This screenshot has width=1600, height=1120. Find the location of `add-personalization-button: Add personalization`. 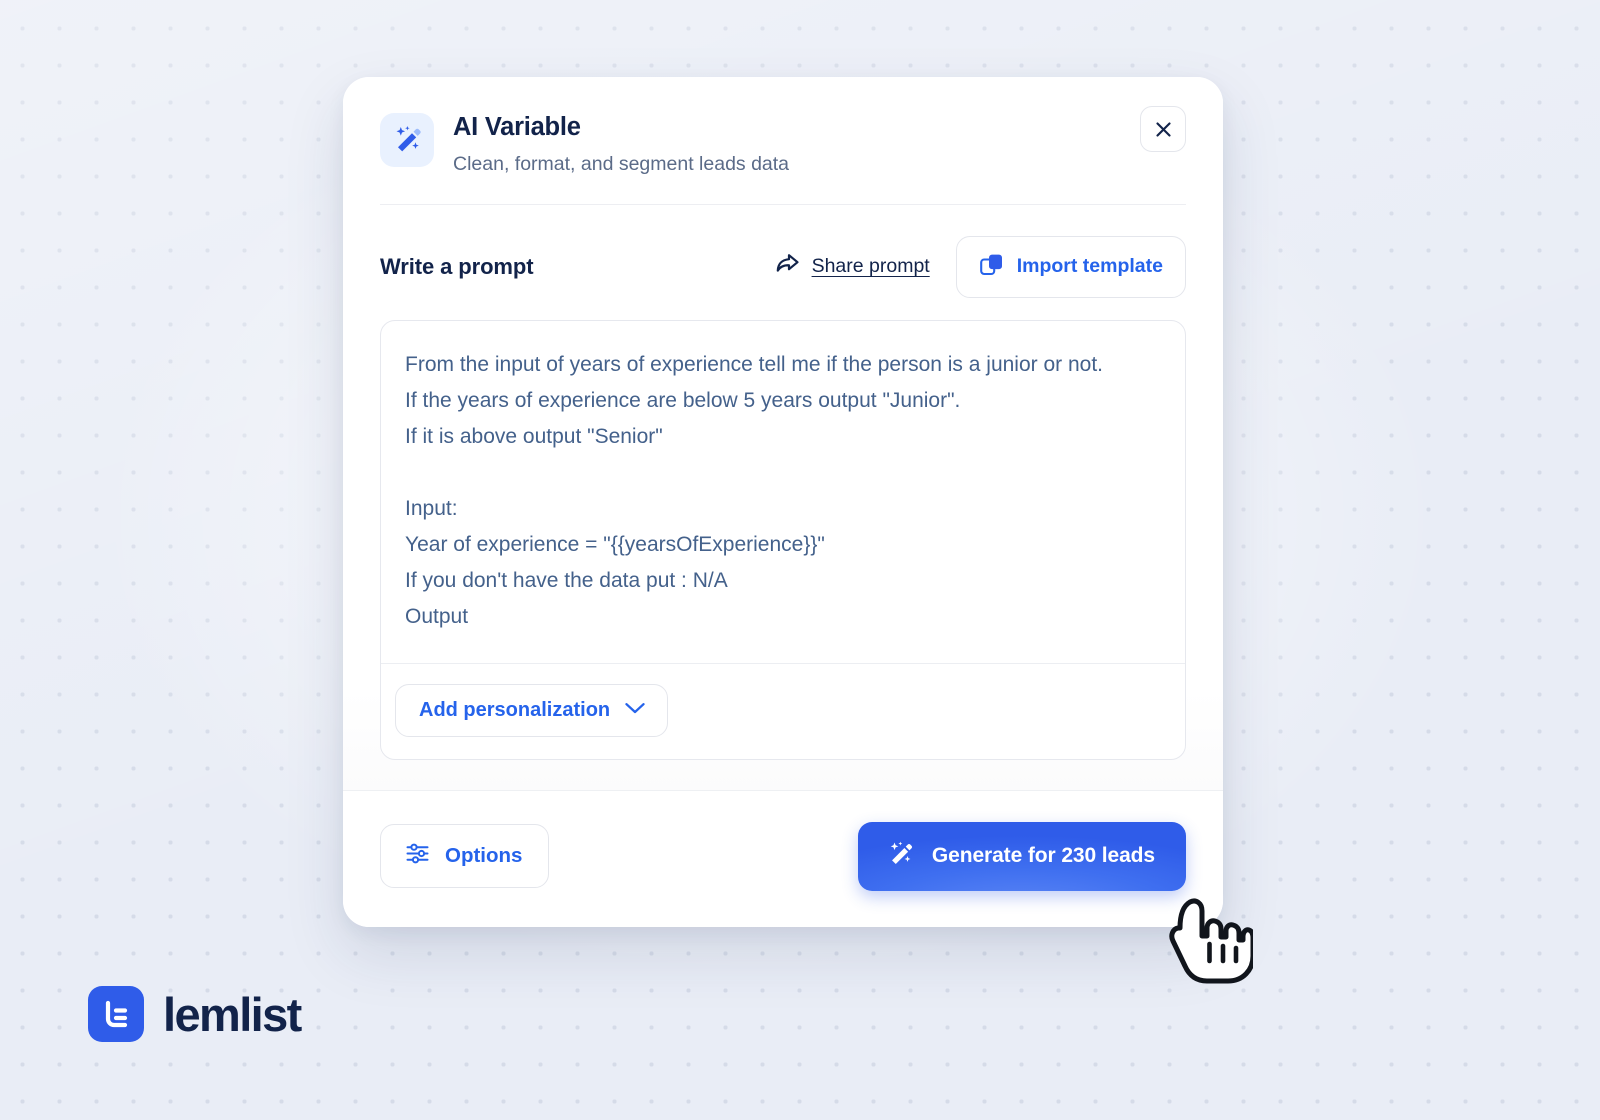

add-personalization-button: Add personalization is located at coordinates (532, 710).